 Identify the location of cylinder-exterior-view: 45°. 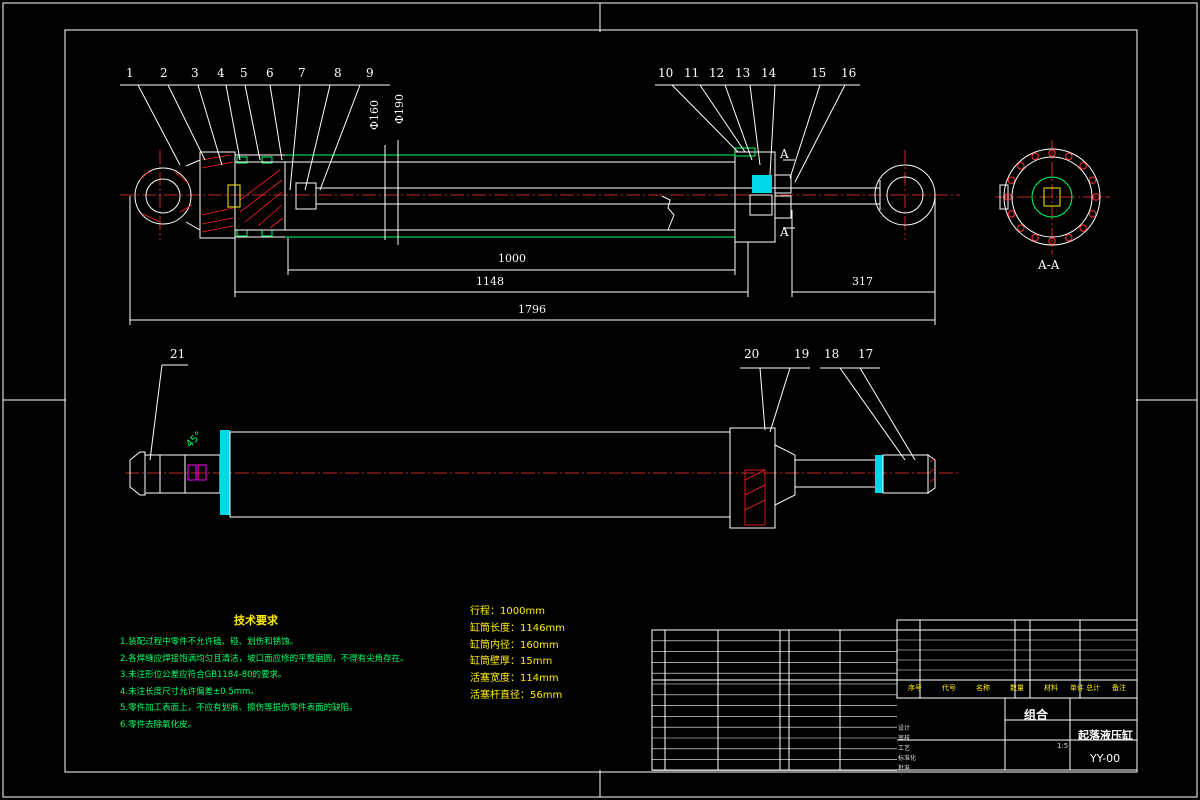
(542, 478).